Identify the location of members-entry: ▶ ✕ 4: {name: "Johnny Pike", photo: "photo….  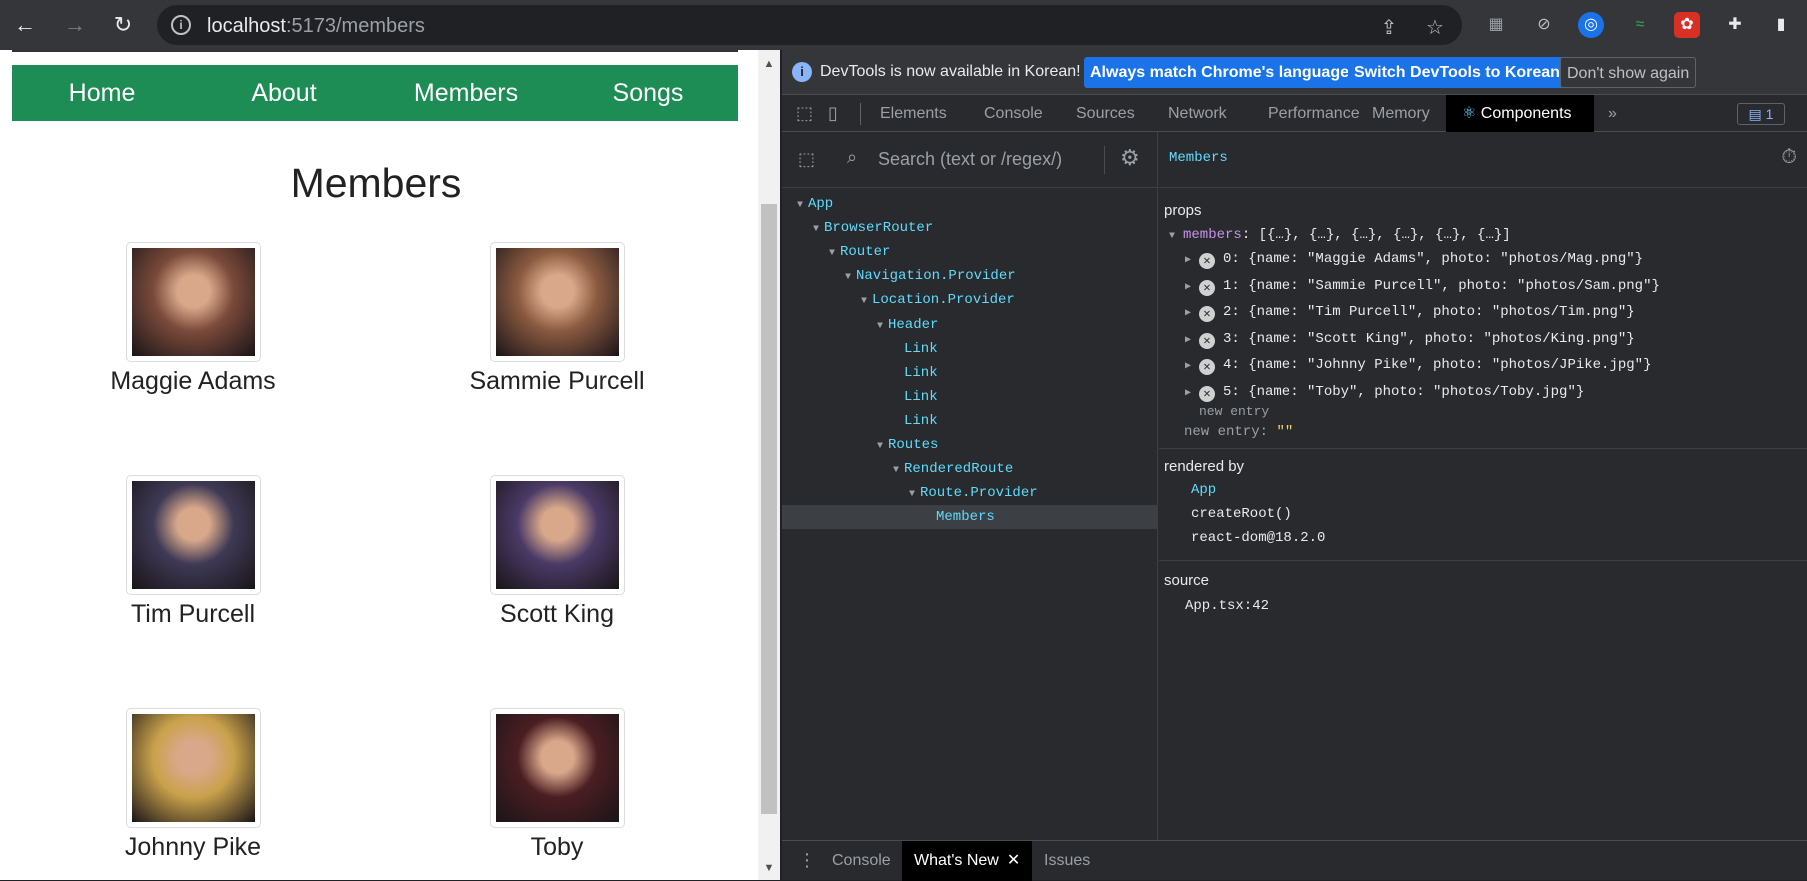
(1418, 366).